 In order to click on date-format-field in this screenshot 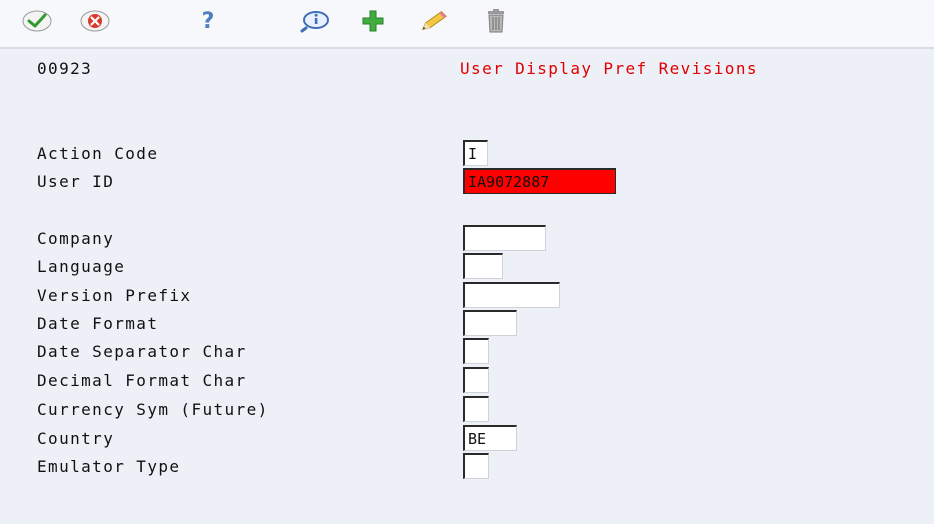, I will do `click(490, 323)`.